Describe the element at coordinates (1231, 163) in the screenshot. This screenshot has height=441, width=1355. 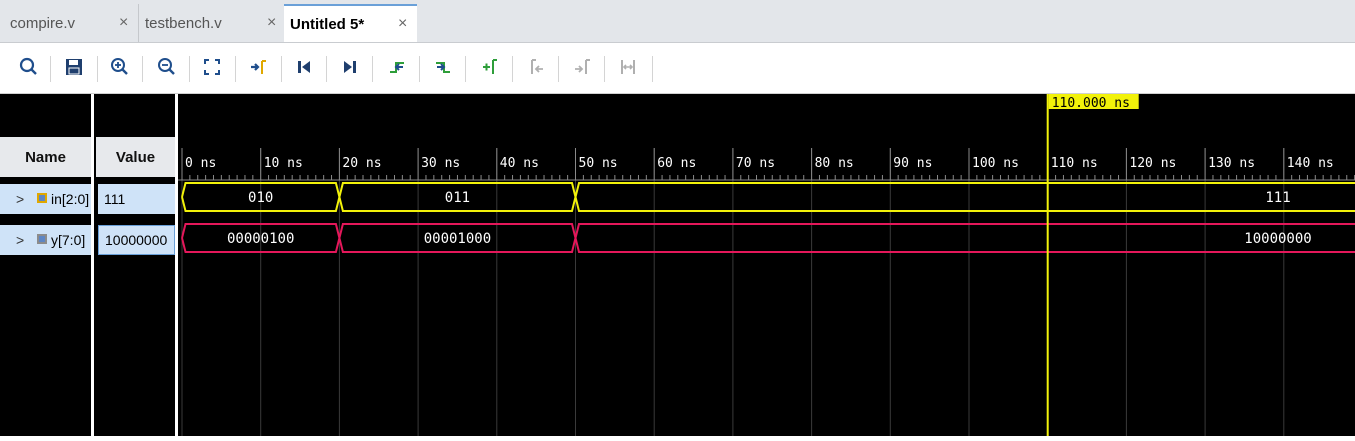
I see `tick-label: 130 ns` at that location.